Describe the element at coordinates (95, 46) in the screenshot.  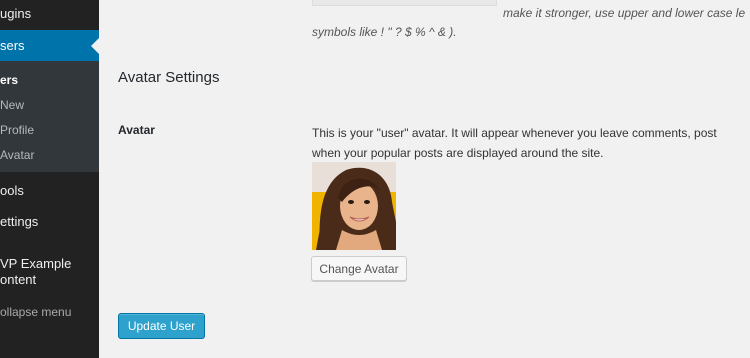
I see `active-indicator-arrow` at that location.